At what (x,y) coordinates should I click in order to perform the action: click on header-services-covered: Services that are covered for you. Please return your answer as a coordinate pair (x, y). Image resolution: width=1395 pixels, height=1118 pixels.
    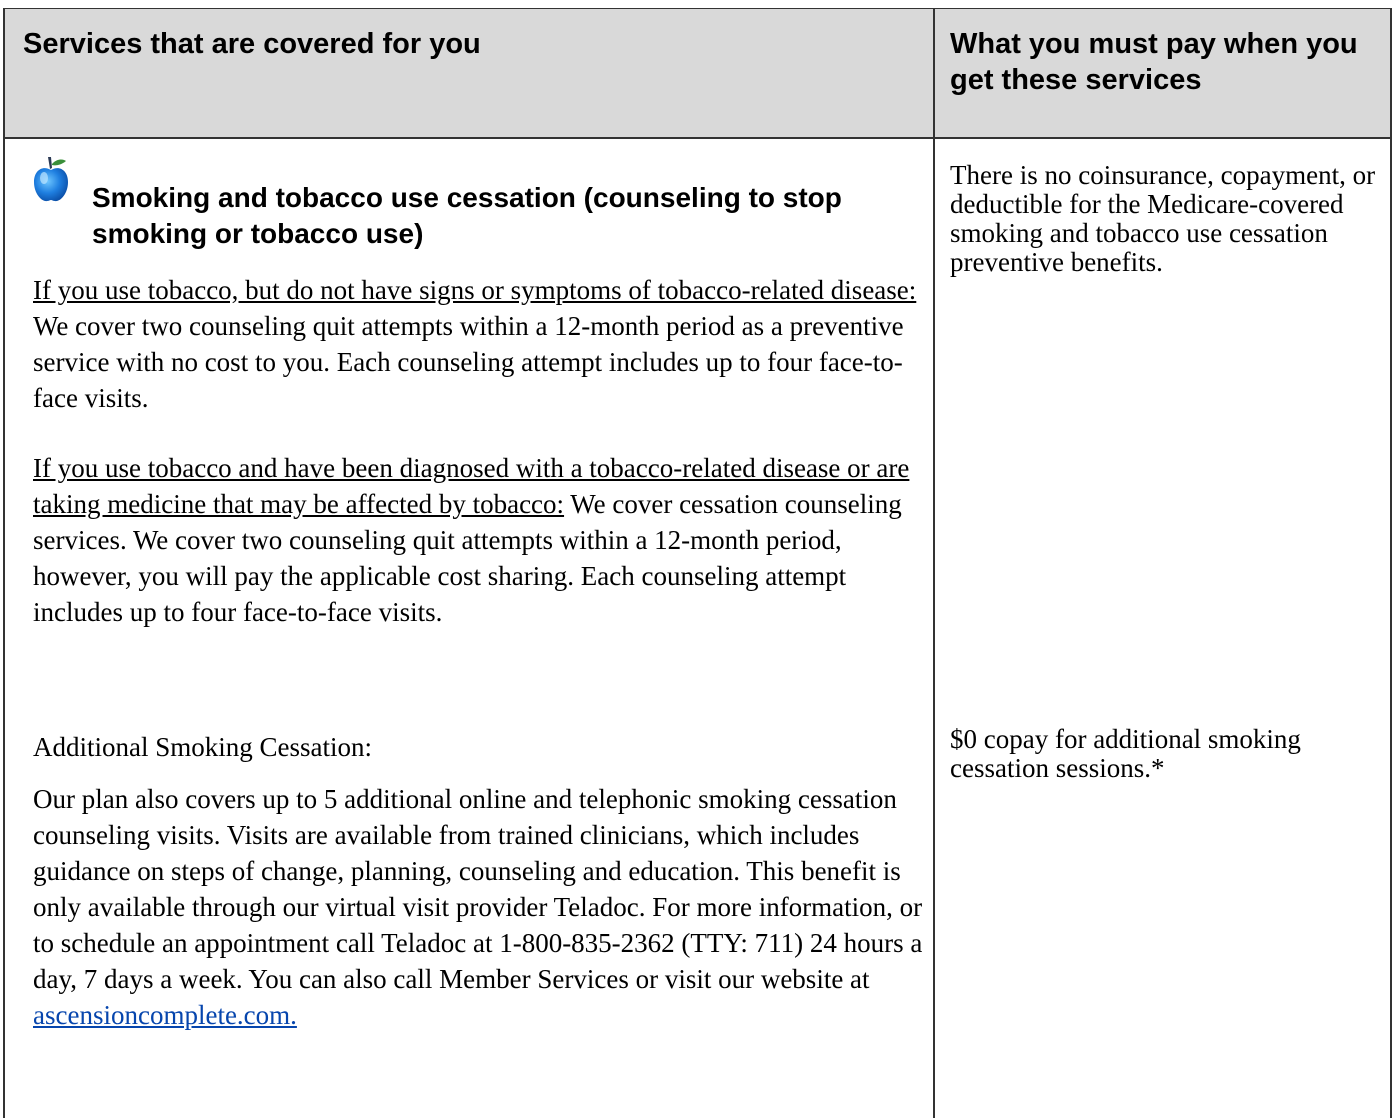
    Looking at the image, I should click on (252, 44).